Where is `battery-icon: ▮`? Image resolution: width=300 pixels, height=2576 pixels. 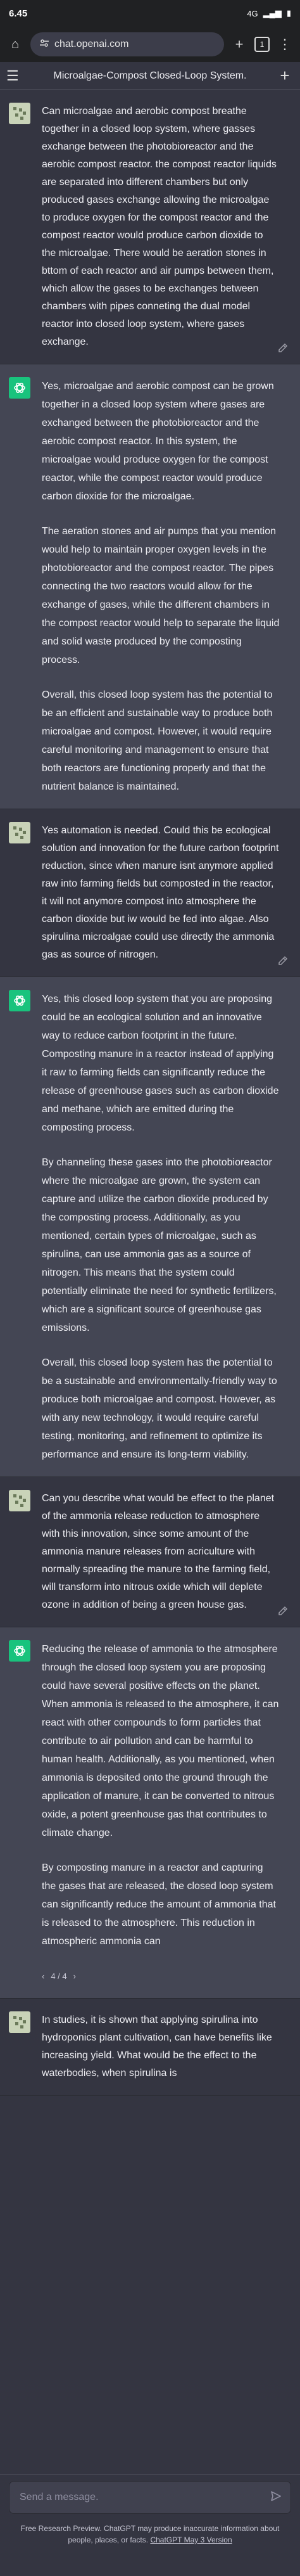
battery-icon: ▮ is located at coordinates (289, 13).